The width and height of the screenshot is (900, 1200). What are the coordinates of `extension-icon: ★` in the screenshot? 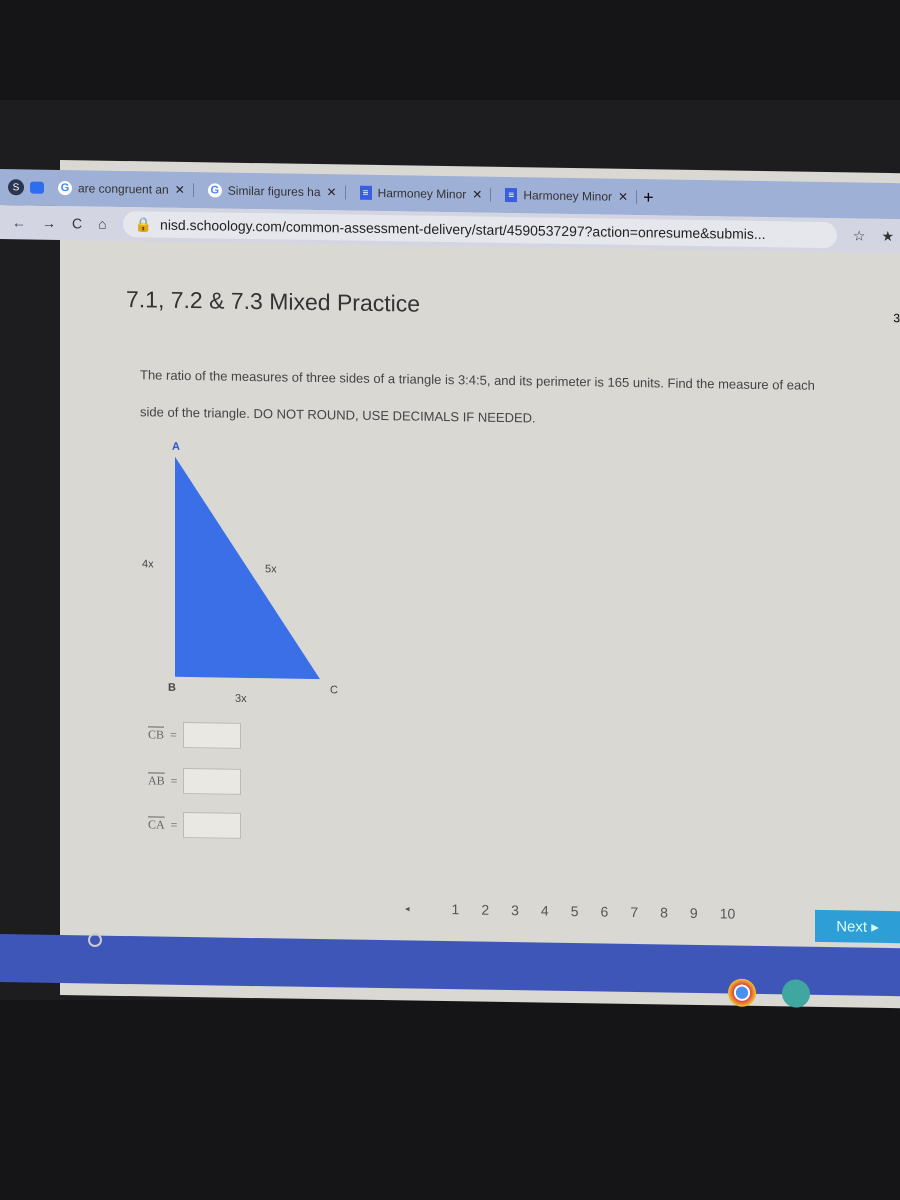 It's located at (890, 235).